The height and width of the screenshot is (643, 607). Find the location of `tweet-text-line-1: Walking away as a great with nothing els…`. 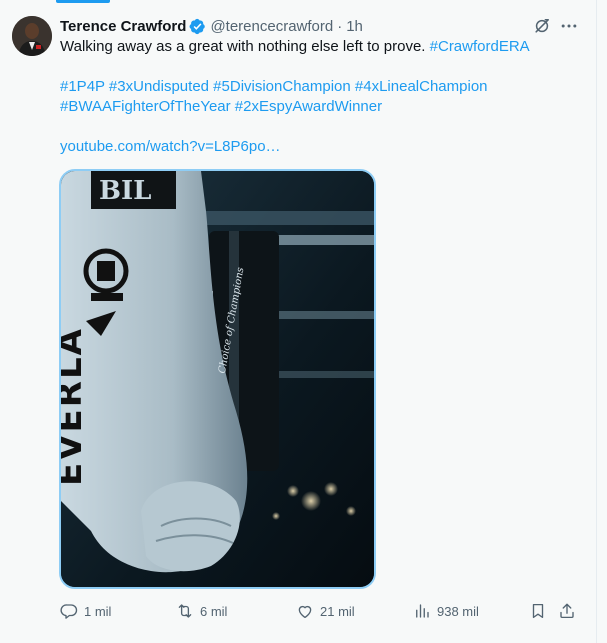

tweet-text-line-1: Walking away as a great with nothing els… is located at coordinates (320, 47).